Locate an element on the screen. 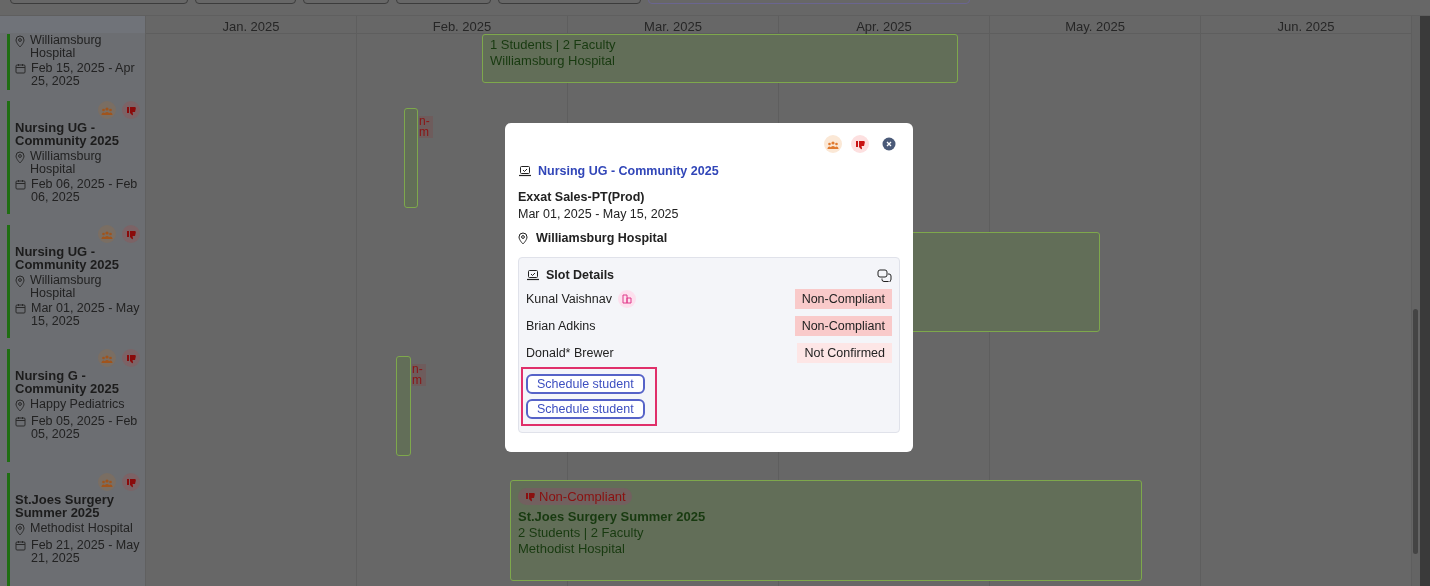 The height and width of the screenshot is (586, 1430). scrollbar-thumb is located at coordinates (1415, 431).